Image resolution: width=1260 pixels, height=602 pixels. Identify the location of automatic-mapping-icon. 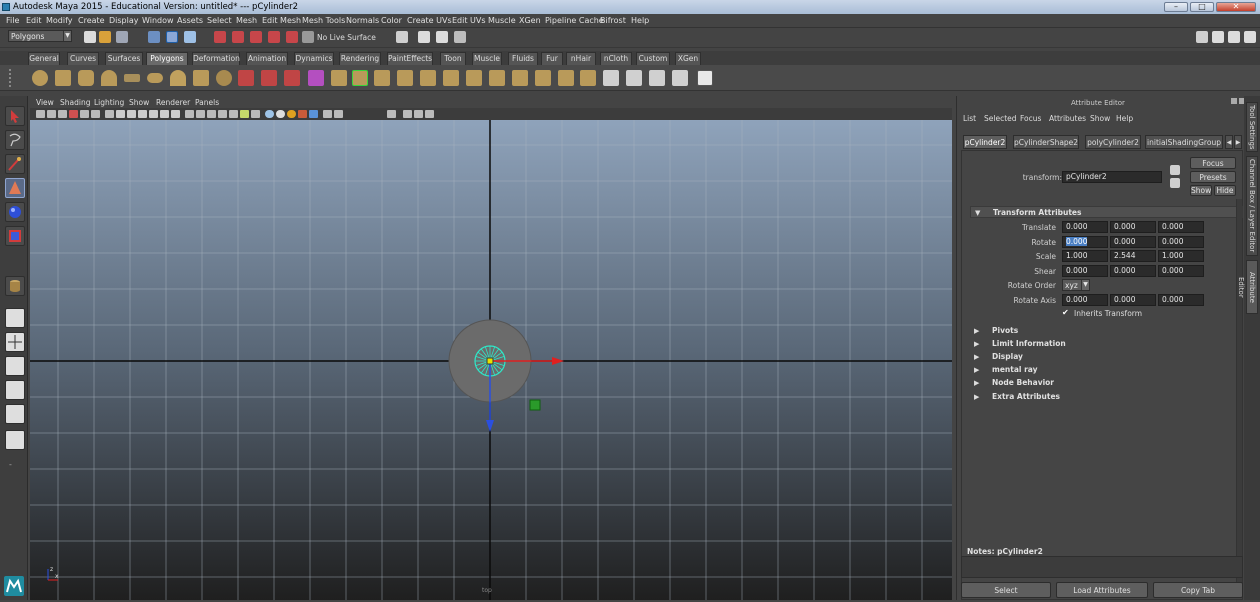
(680, 78).